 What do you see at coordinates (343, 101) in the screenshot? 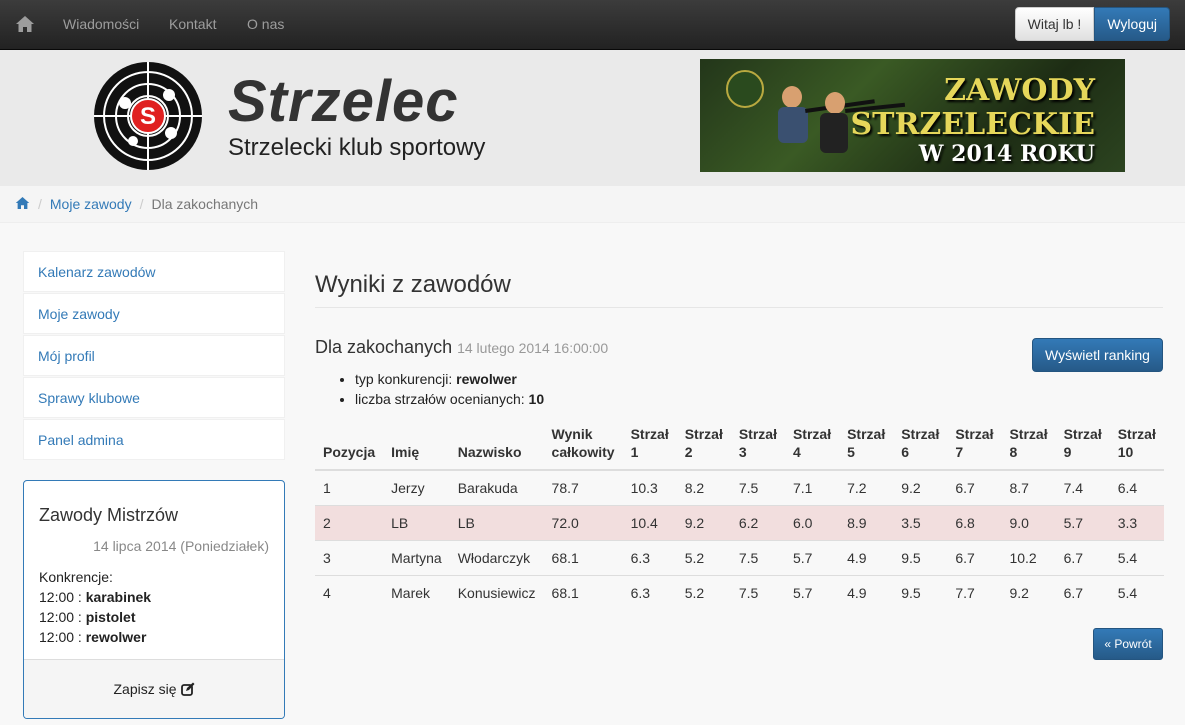
I see `brand-name: Strzelec` at bounding box center [343, 101].